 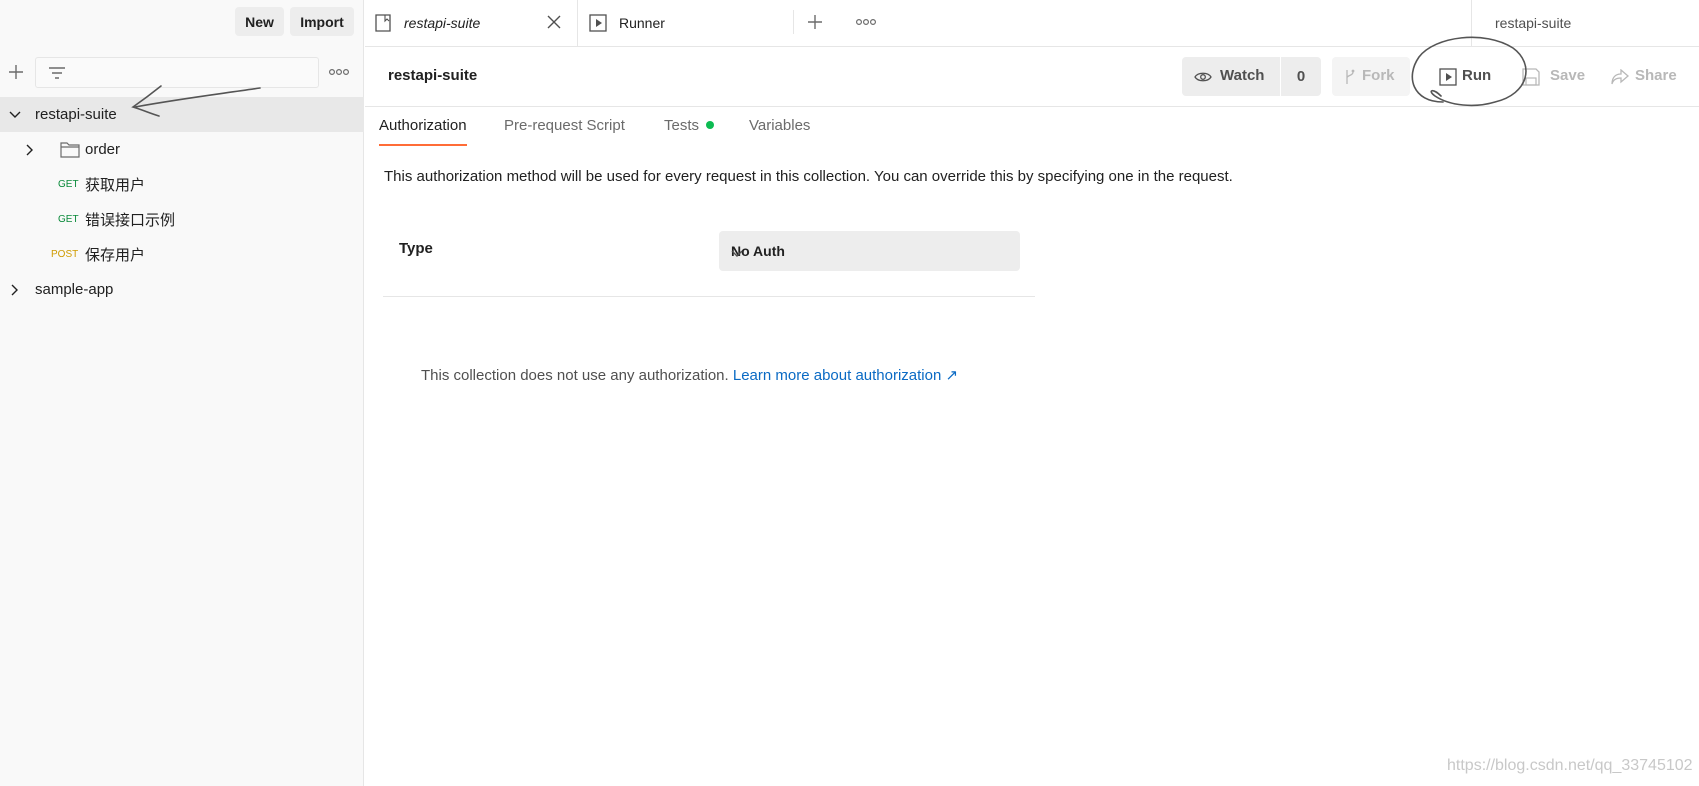 What do you see at coordinates (115, 255) in the screenshot?
I see `tree-item-label: 保存用户` at bounding box center [115, 255].